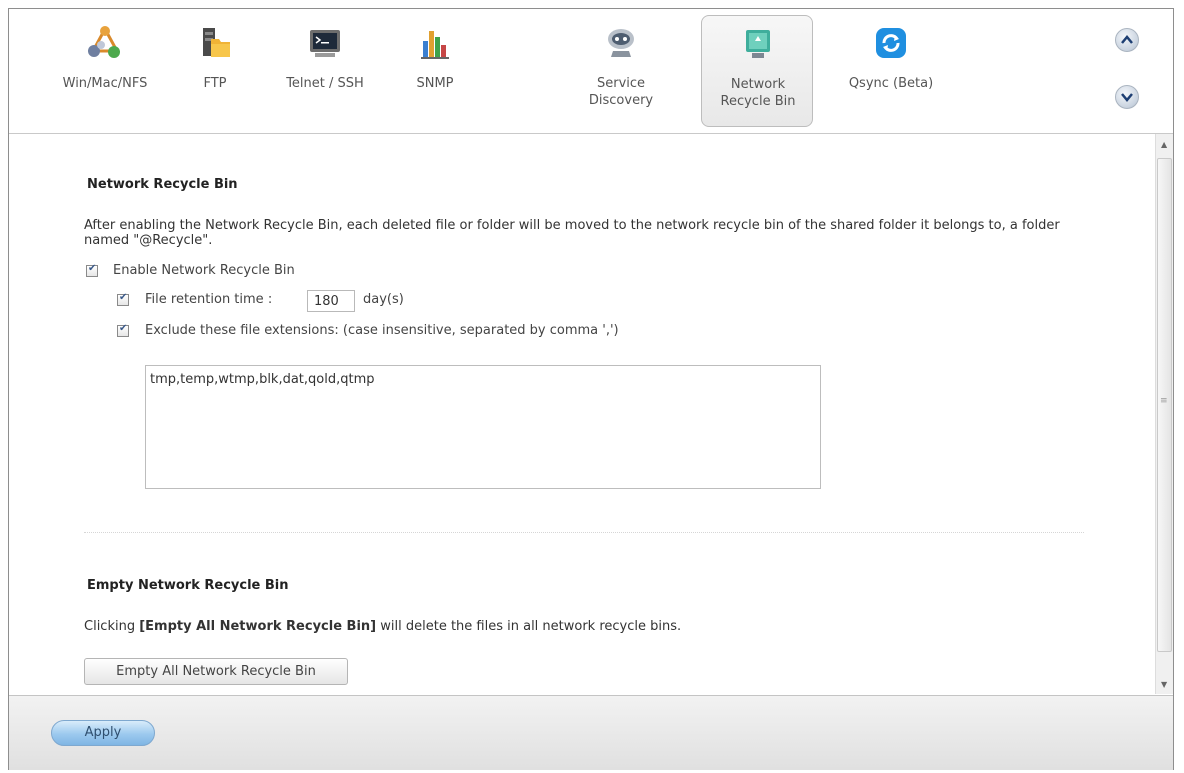  I want to click on tab-label: Qsync (Beta), so click(891, 83).